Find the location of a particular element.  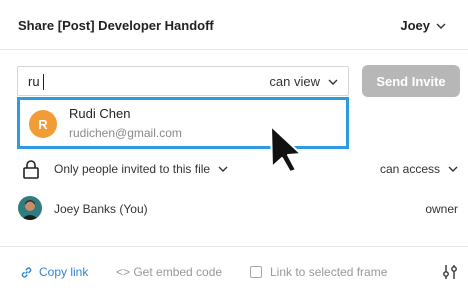

suggestion-name: Rudi Chen is located at coordinates (100, 113).